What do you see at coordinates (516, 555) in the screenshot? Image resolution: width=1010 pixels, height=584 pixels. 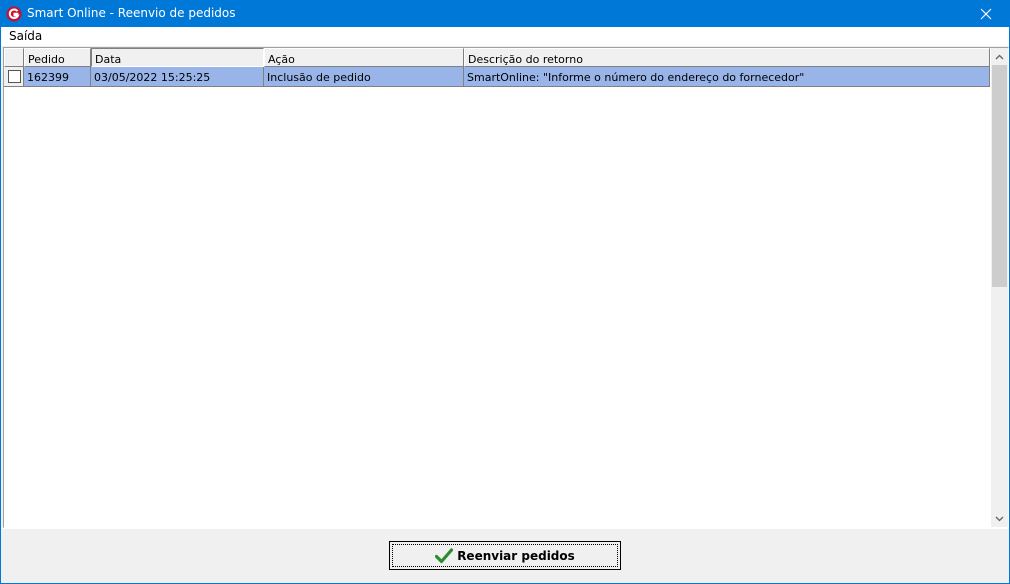 I see `reenviar-label: Reenviar pedidos` at bounding box center [516, 555].